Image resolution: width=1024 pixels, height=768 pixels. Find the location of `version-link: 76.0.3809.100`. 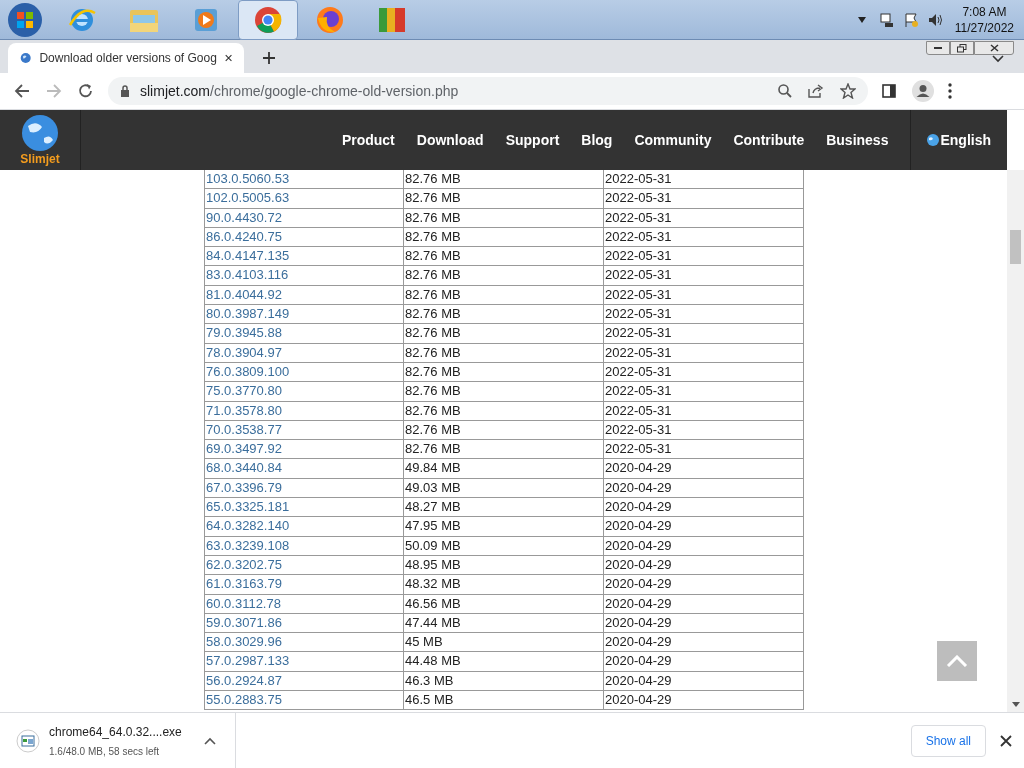

version-link: 76.0.3809.100 is located at coordinates (304, 372).